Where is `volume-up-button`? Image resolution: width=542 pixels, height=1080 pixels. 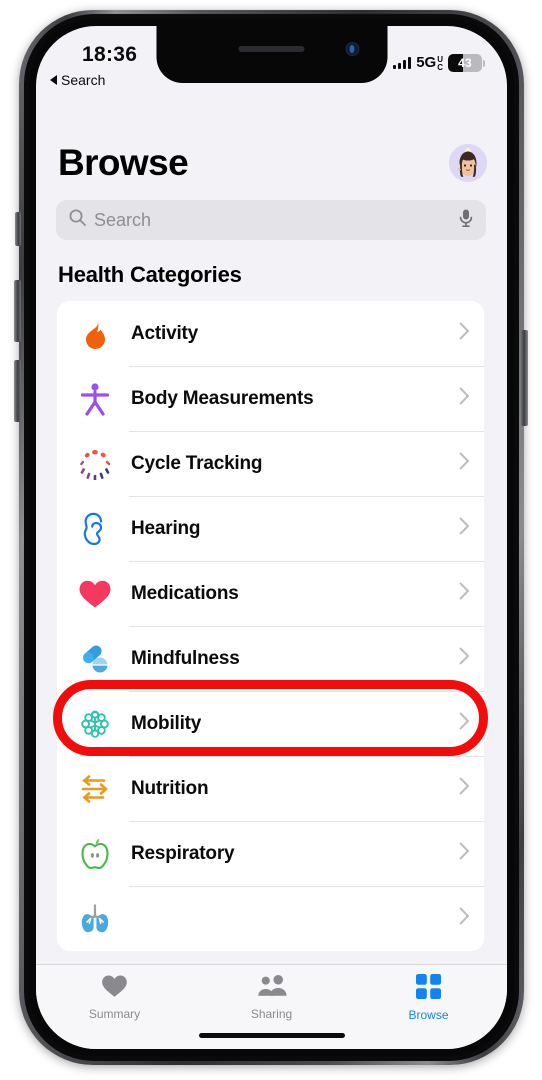 volume-up-button is located at coordinates (17, 311).